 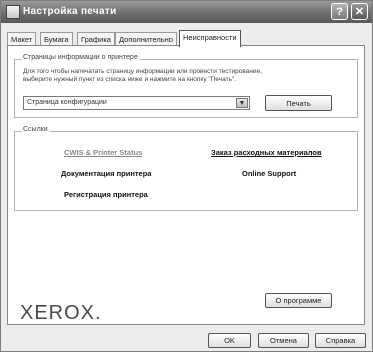 What do you see at coordinates (298, 103) in the screenshot?
I see `print-button: Печать` at bounding box center [298, 103].